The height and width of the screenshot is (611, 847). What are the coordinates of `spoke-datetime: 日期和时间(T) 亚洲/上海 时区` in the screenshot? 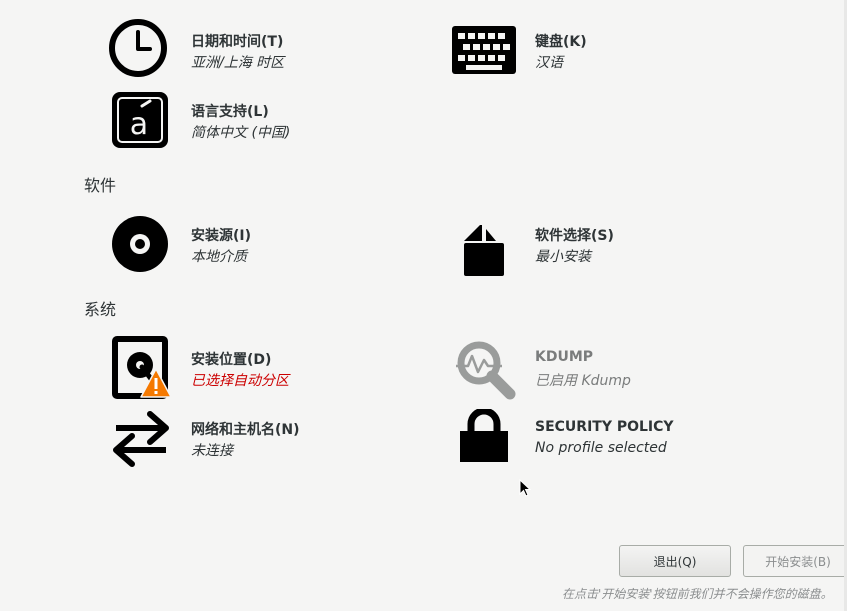 It's located at (260, 48).